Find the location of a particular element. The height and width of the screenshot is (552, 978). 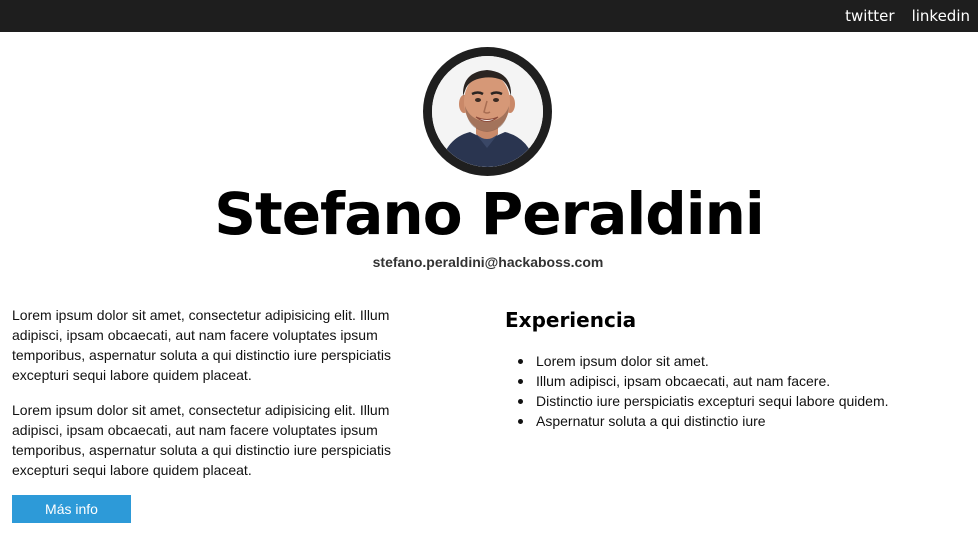

avatar-ring is located at coordinates (487, 111).